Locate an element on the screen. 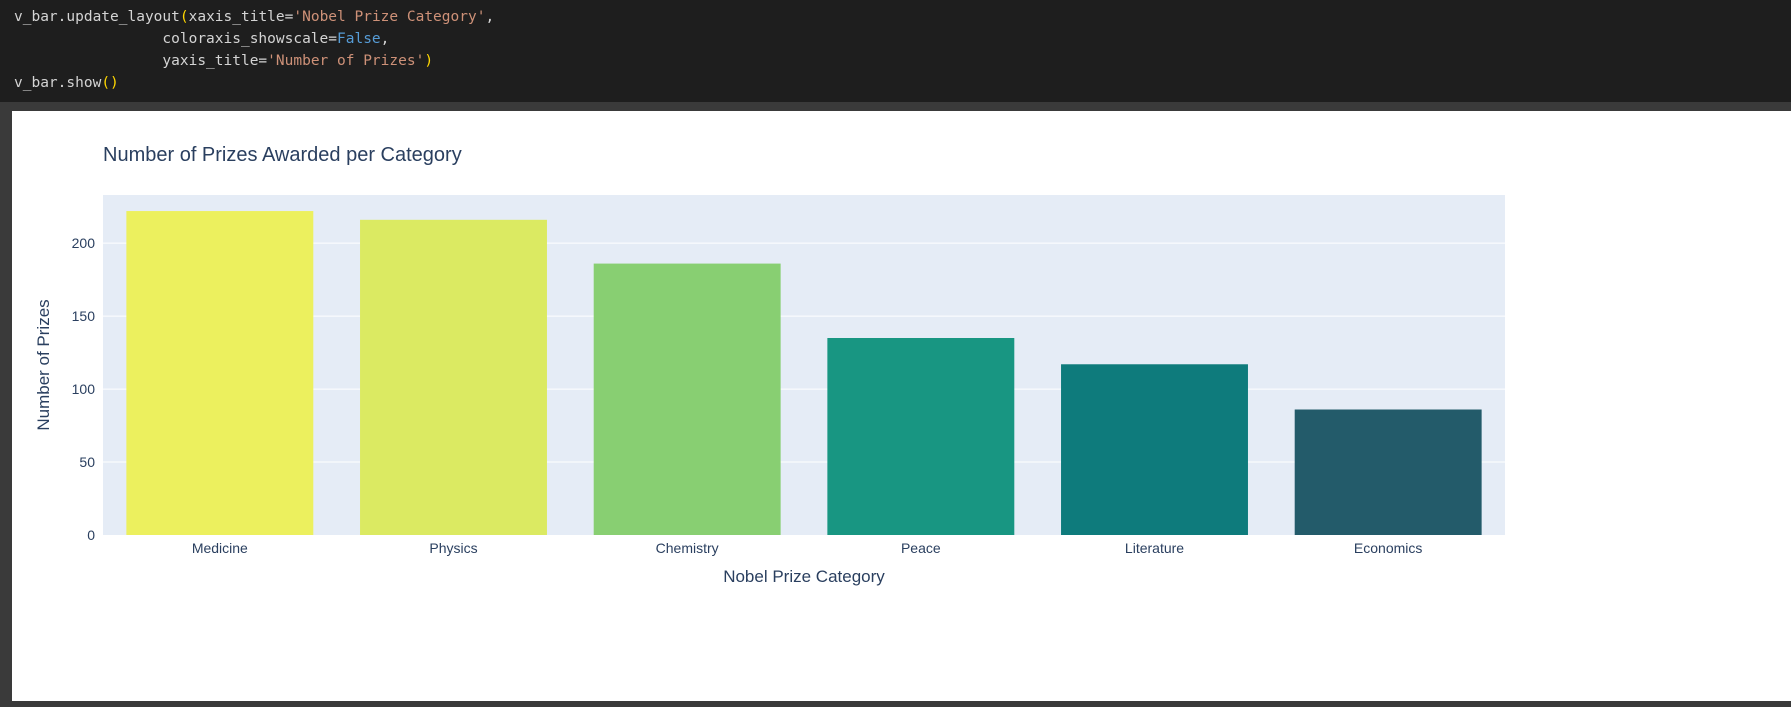 The width and height of the screenshot is (1791, 707). x-tick-label: Physics is located at coordinates (453, 548).